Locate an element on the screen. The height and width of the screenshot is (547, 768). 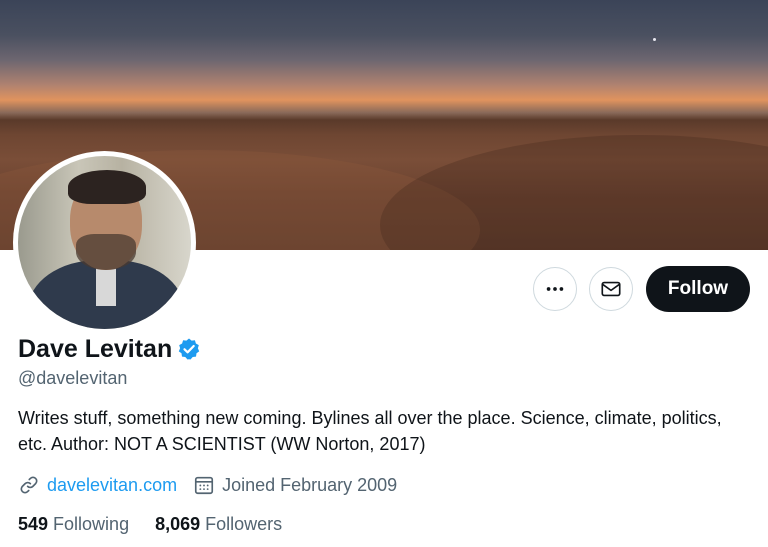
following-stat: 549 Following is located at coordinates (73, 524).